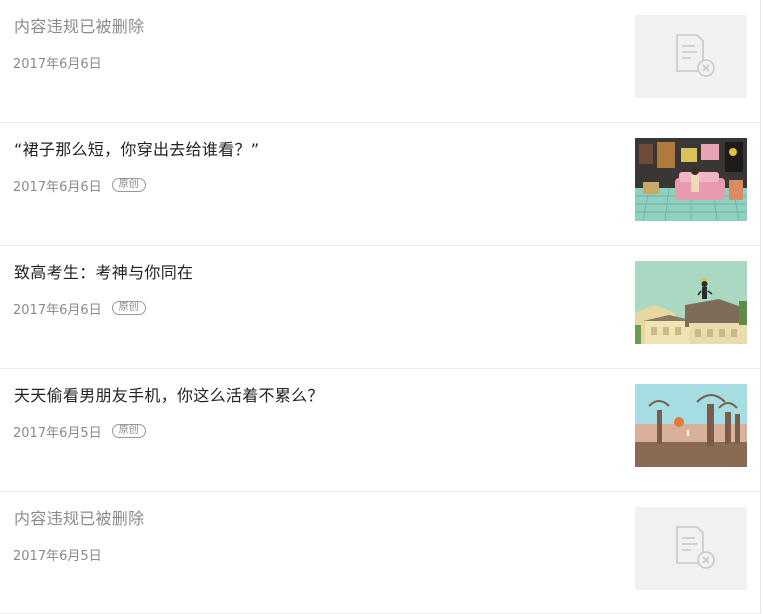  What do you see at coordinates (169, 396) in the screenshot?
I see `article-title: 天天偷看男朋友手机，你这么活着不累么？` at bounding box center [169, 396].